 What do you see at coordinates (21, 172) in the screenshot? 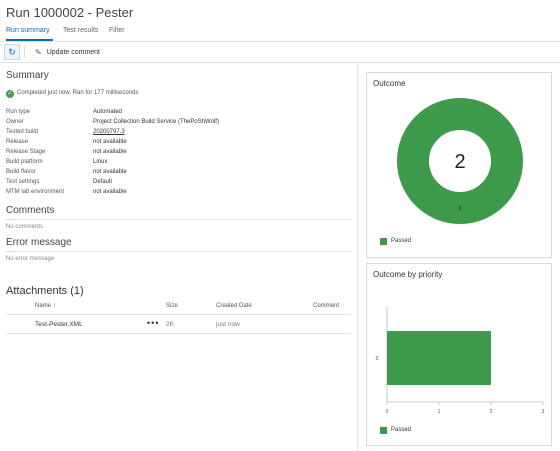
I see `field-label-build-flavor: Build flavor` at bounding box center [21, 172].